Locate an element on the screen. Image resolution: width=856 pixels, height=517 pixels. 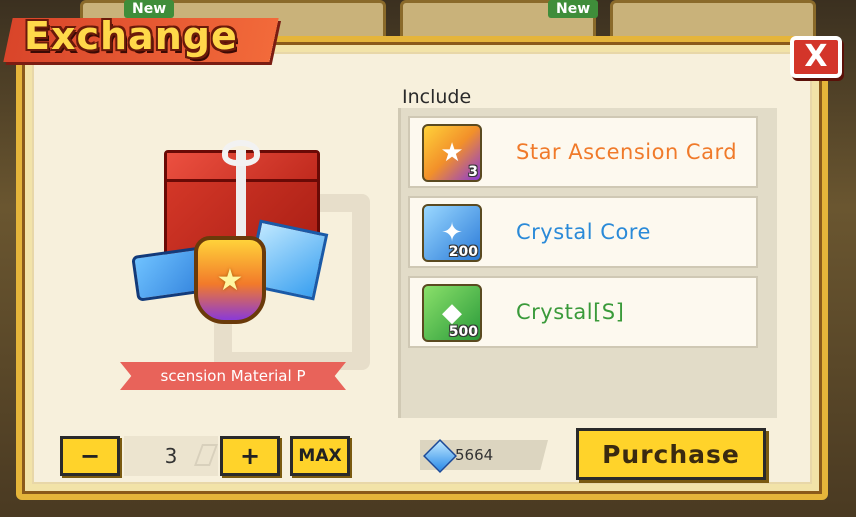
close-button: X is located at coordinates (816, 57).